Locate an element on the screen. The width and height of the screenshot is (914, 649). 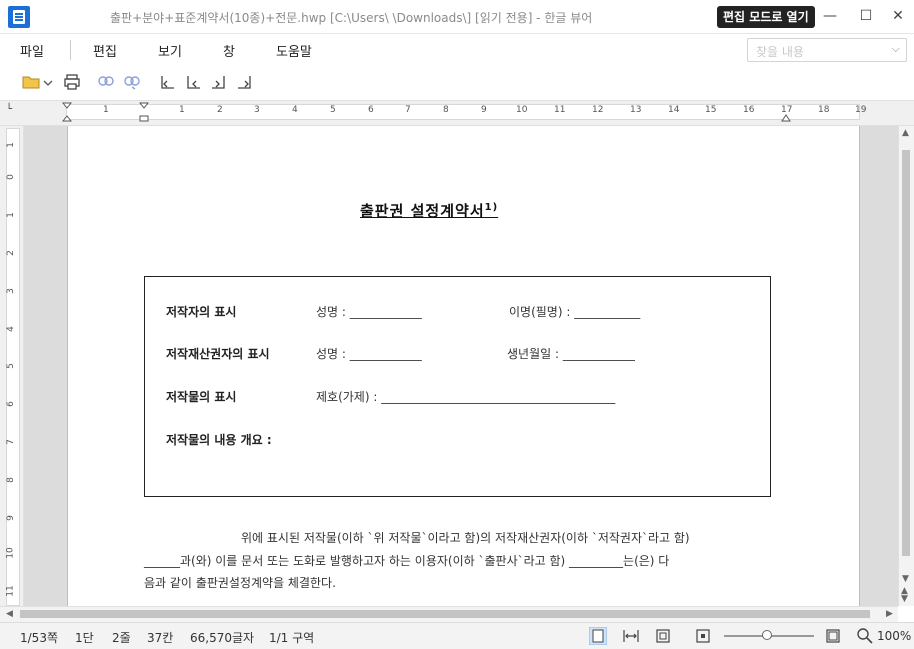
author-label: 저작자의 표시 is located at coordinates (201, 312).